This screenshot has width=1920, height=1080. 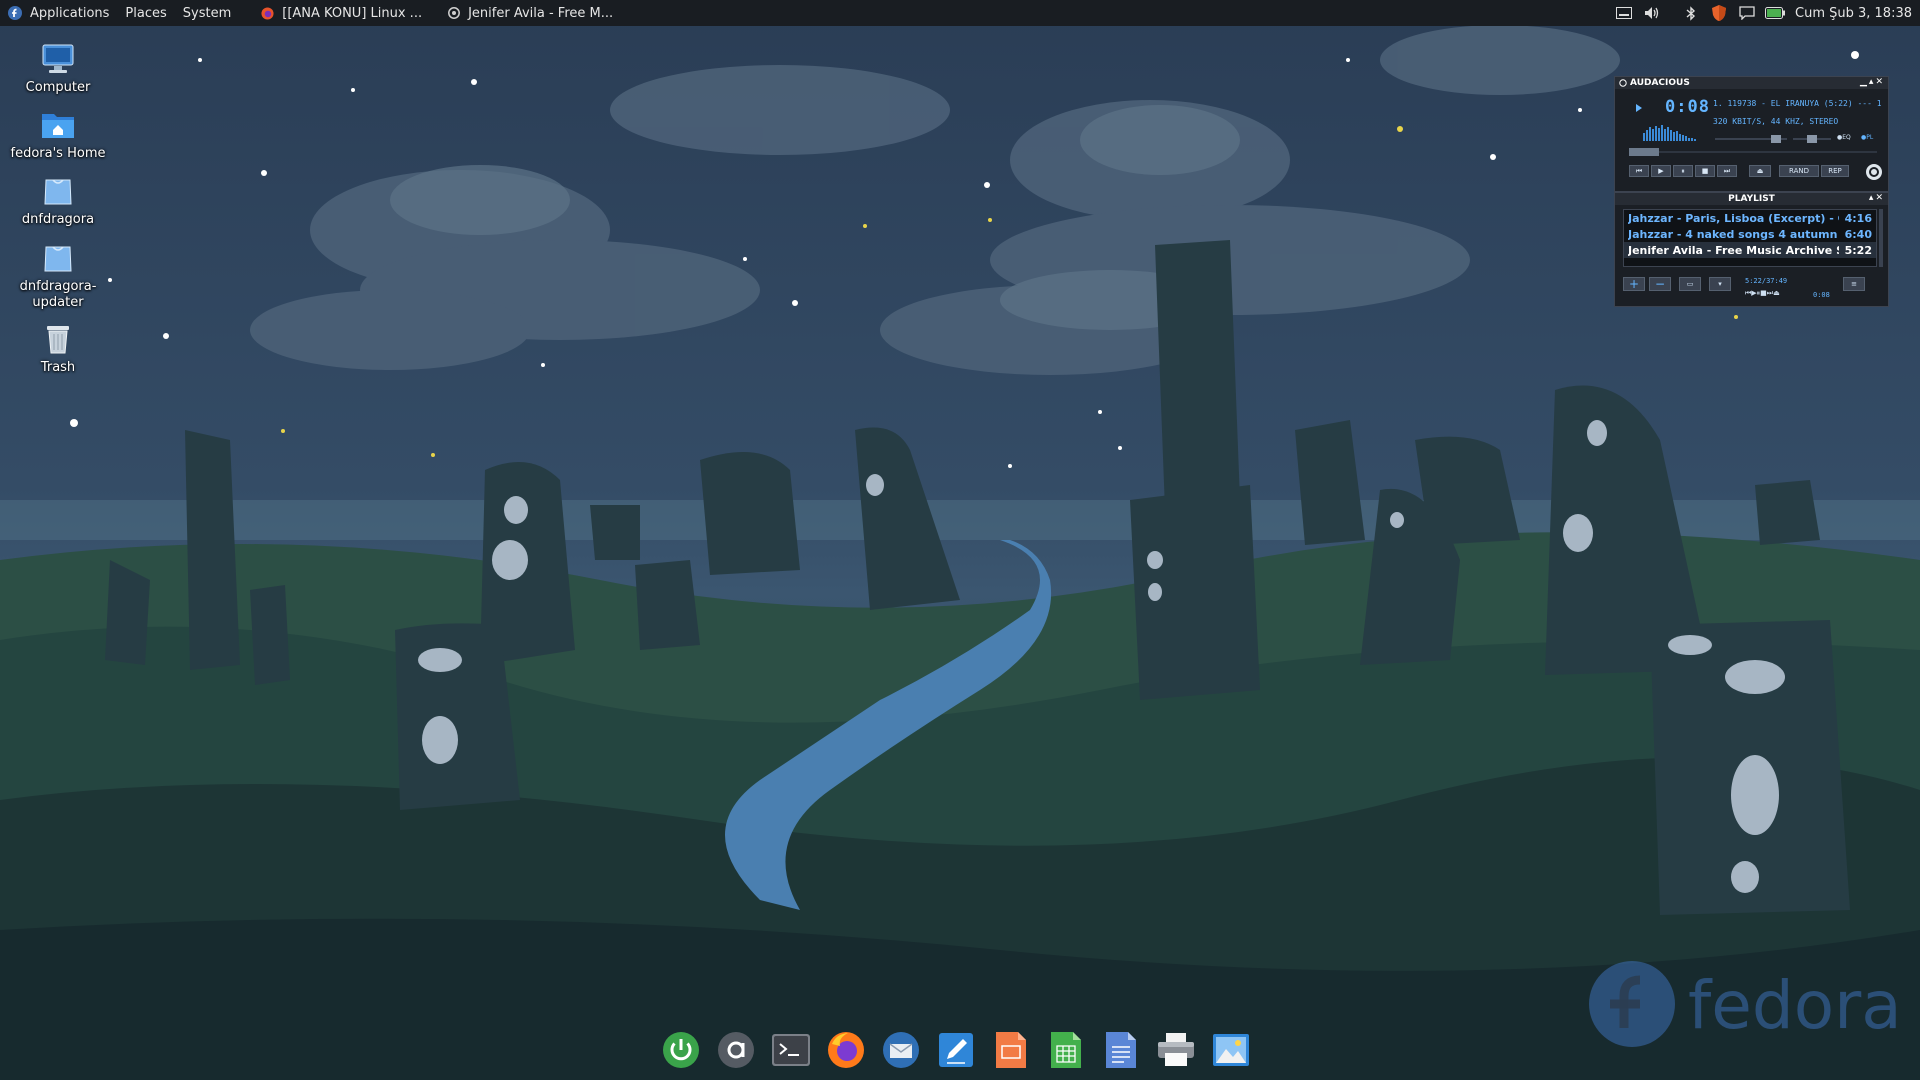 I want to click on dock-item-terminal, so click(x=791, y=1050).